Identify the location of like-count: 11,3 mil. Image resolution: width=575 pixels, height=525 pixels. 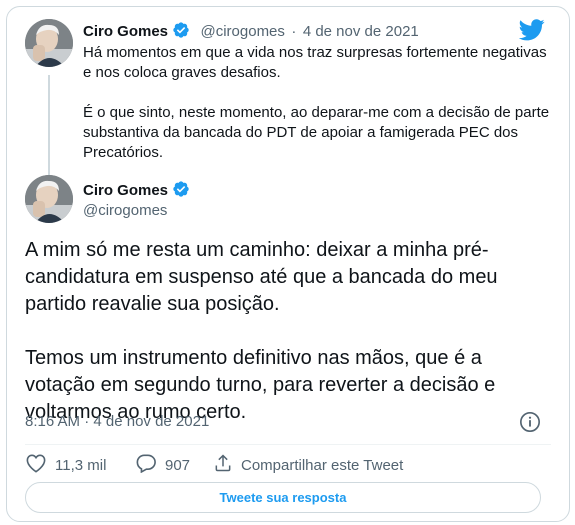
(81, 465).